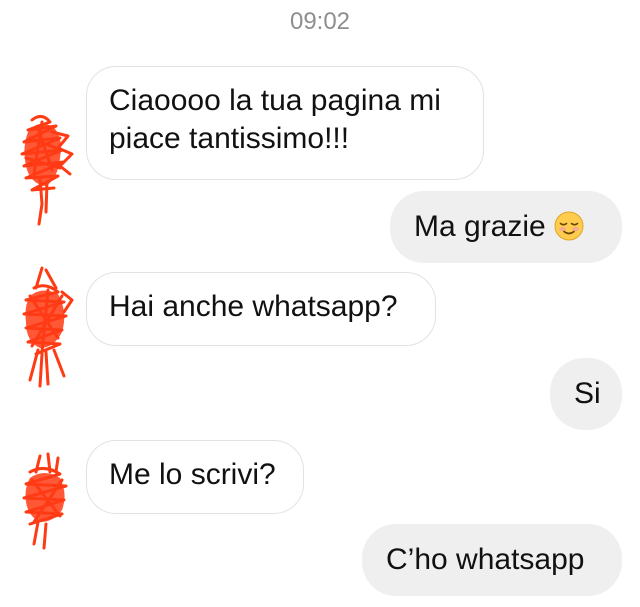 Image resolution: width=640 pixels, height=607 pixels. I want to click on message-text-line: piace tantissimo!!!, so click(229, 138).